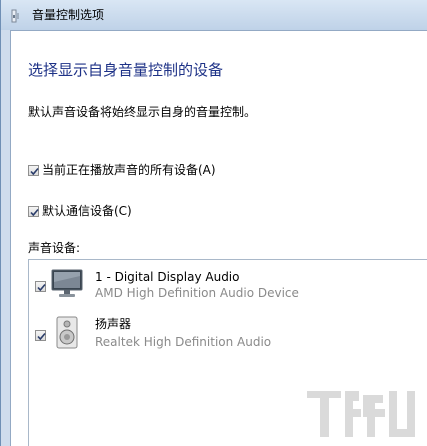 This screenshot has height=446, width=427. I want to click on description-text: 默认声音设备将始终显示自身的音量控制。, so click(142, 112).